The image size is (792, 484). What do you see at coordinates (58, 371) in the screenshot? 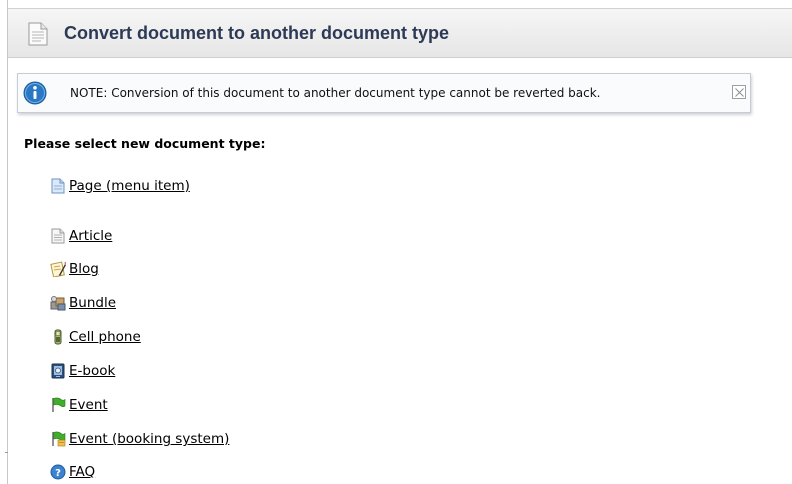
I see `e-book-icon` at bounding box center [58, 371].